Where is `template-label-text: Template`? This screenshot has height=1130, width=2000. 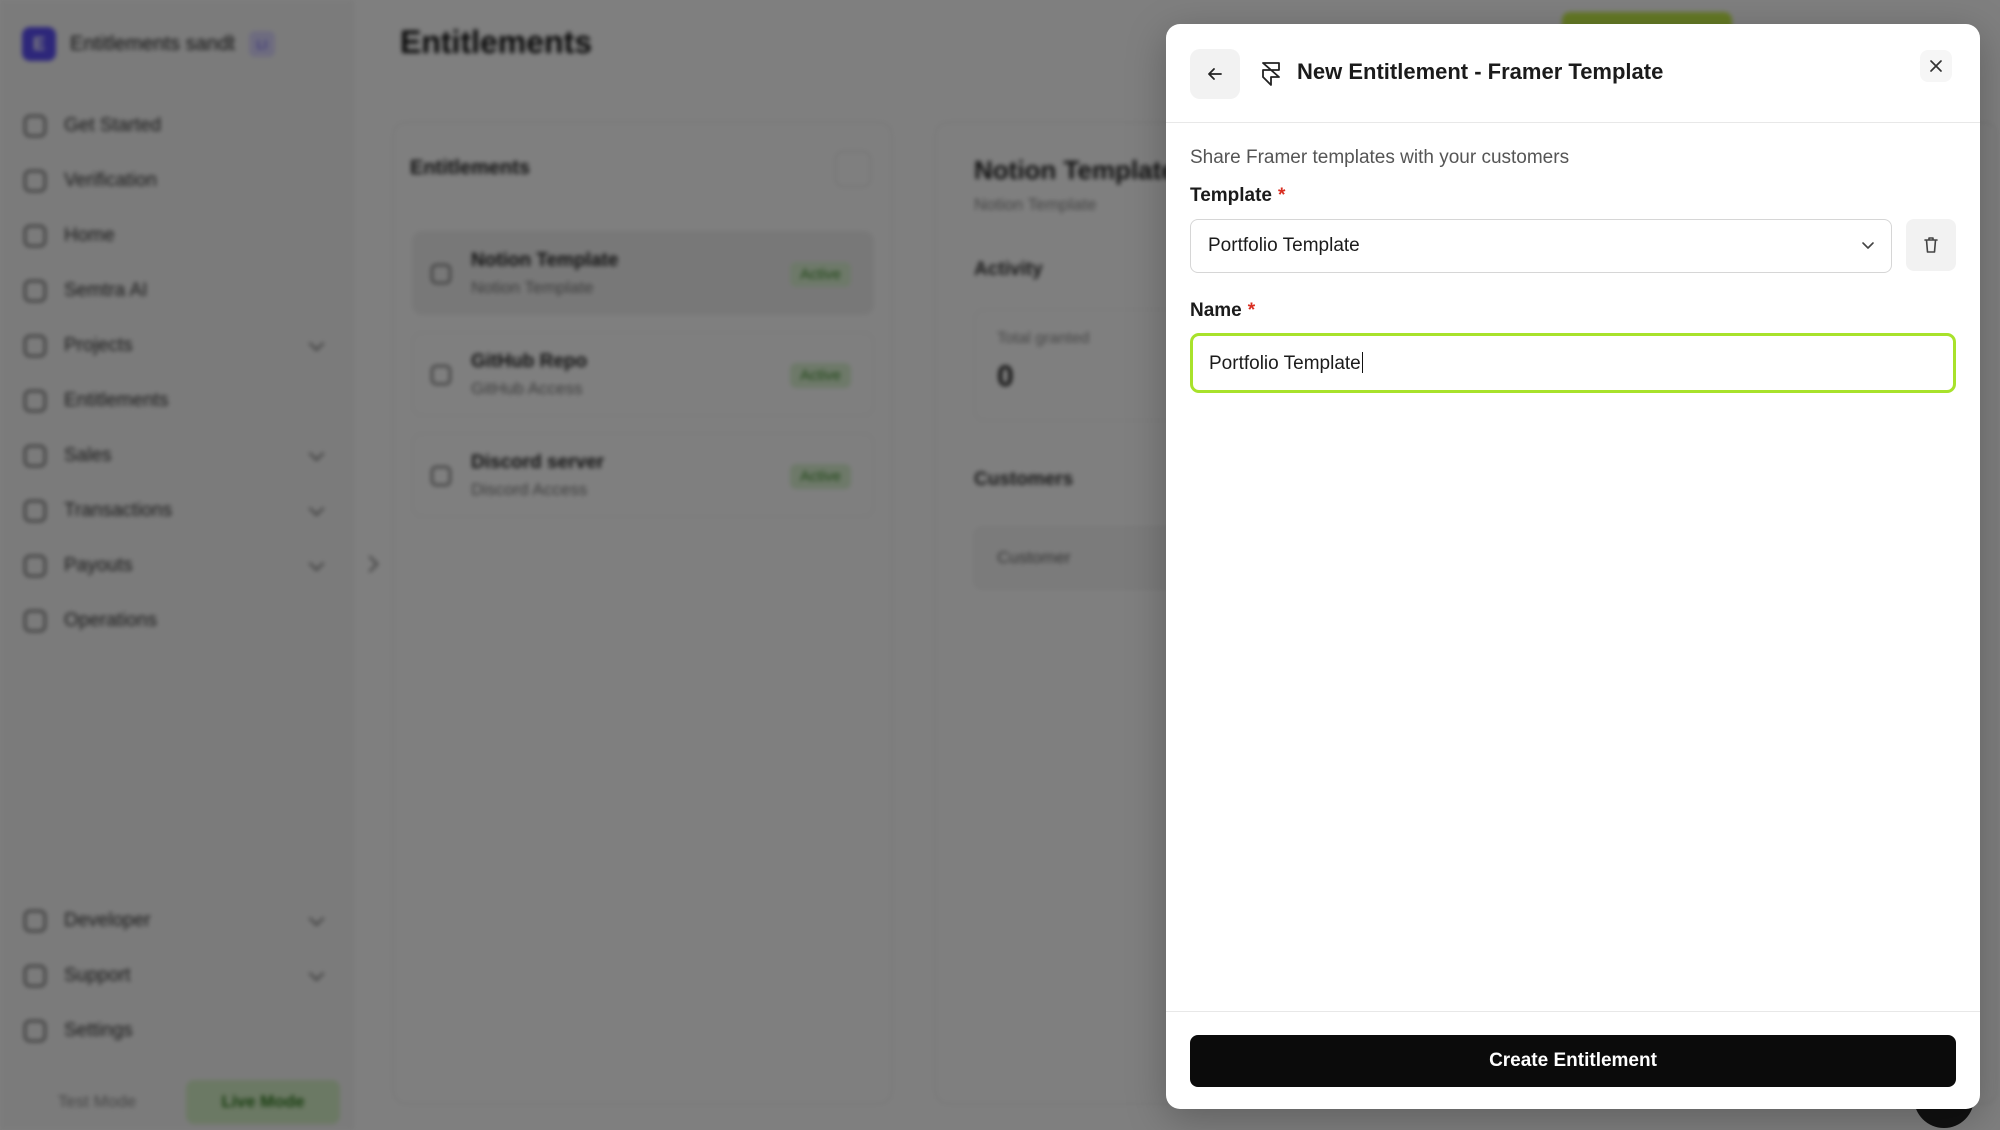
template-label-text: Template is located at coordinates (1231, 195).